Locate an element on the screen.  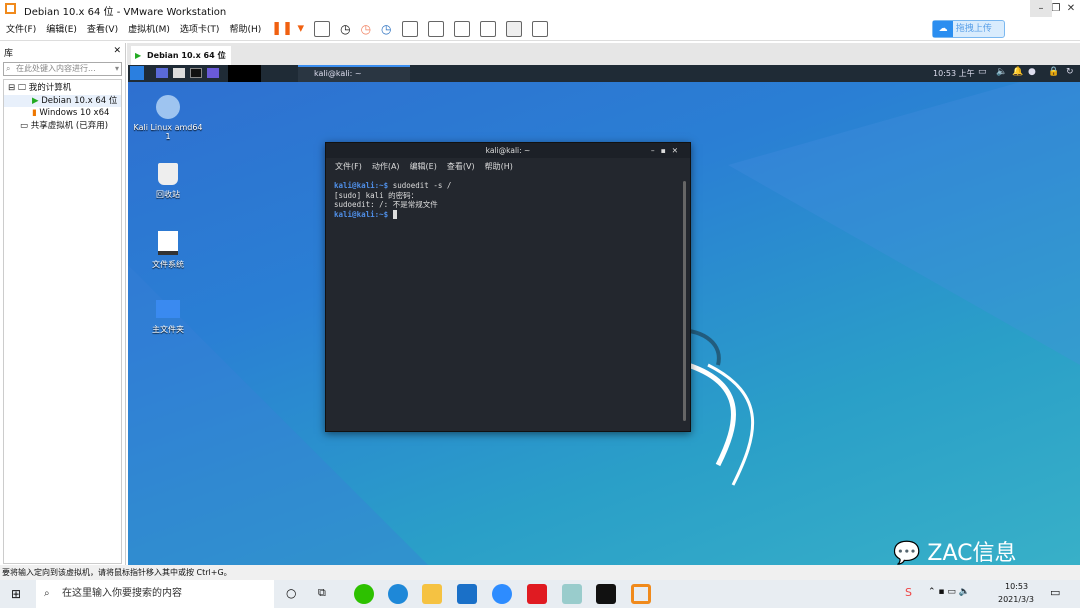
close-library-icon: ✕ is located at coordinates (117, 52).